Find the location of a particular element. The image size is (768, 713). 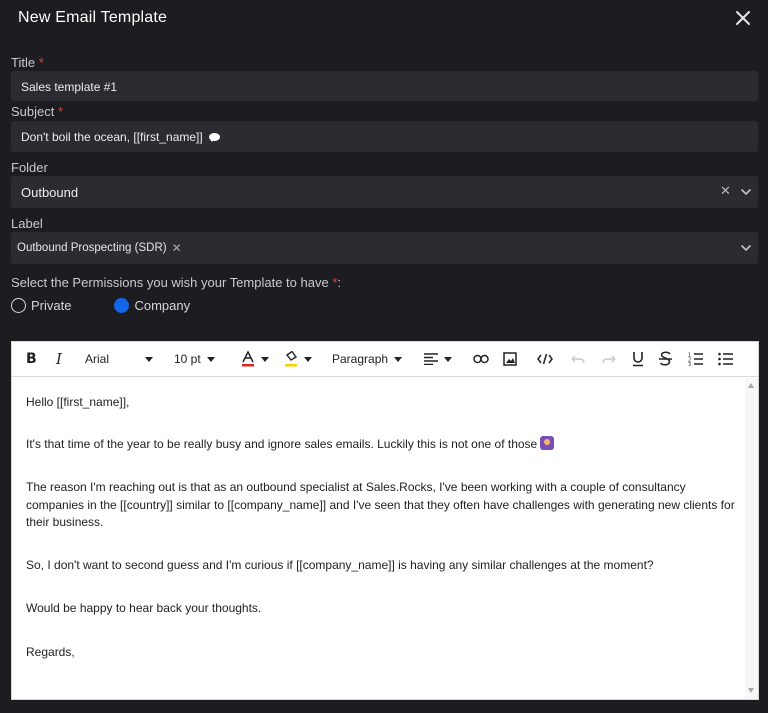

editor-toolbar: B I Arial 10 pt Paragraph 1 2 3 is located at coordinates (385, 359).